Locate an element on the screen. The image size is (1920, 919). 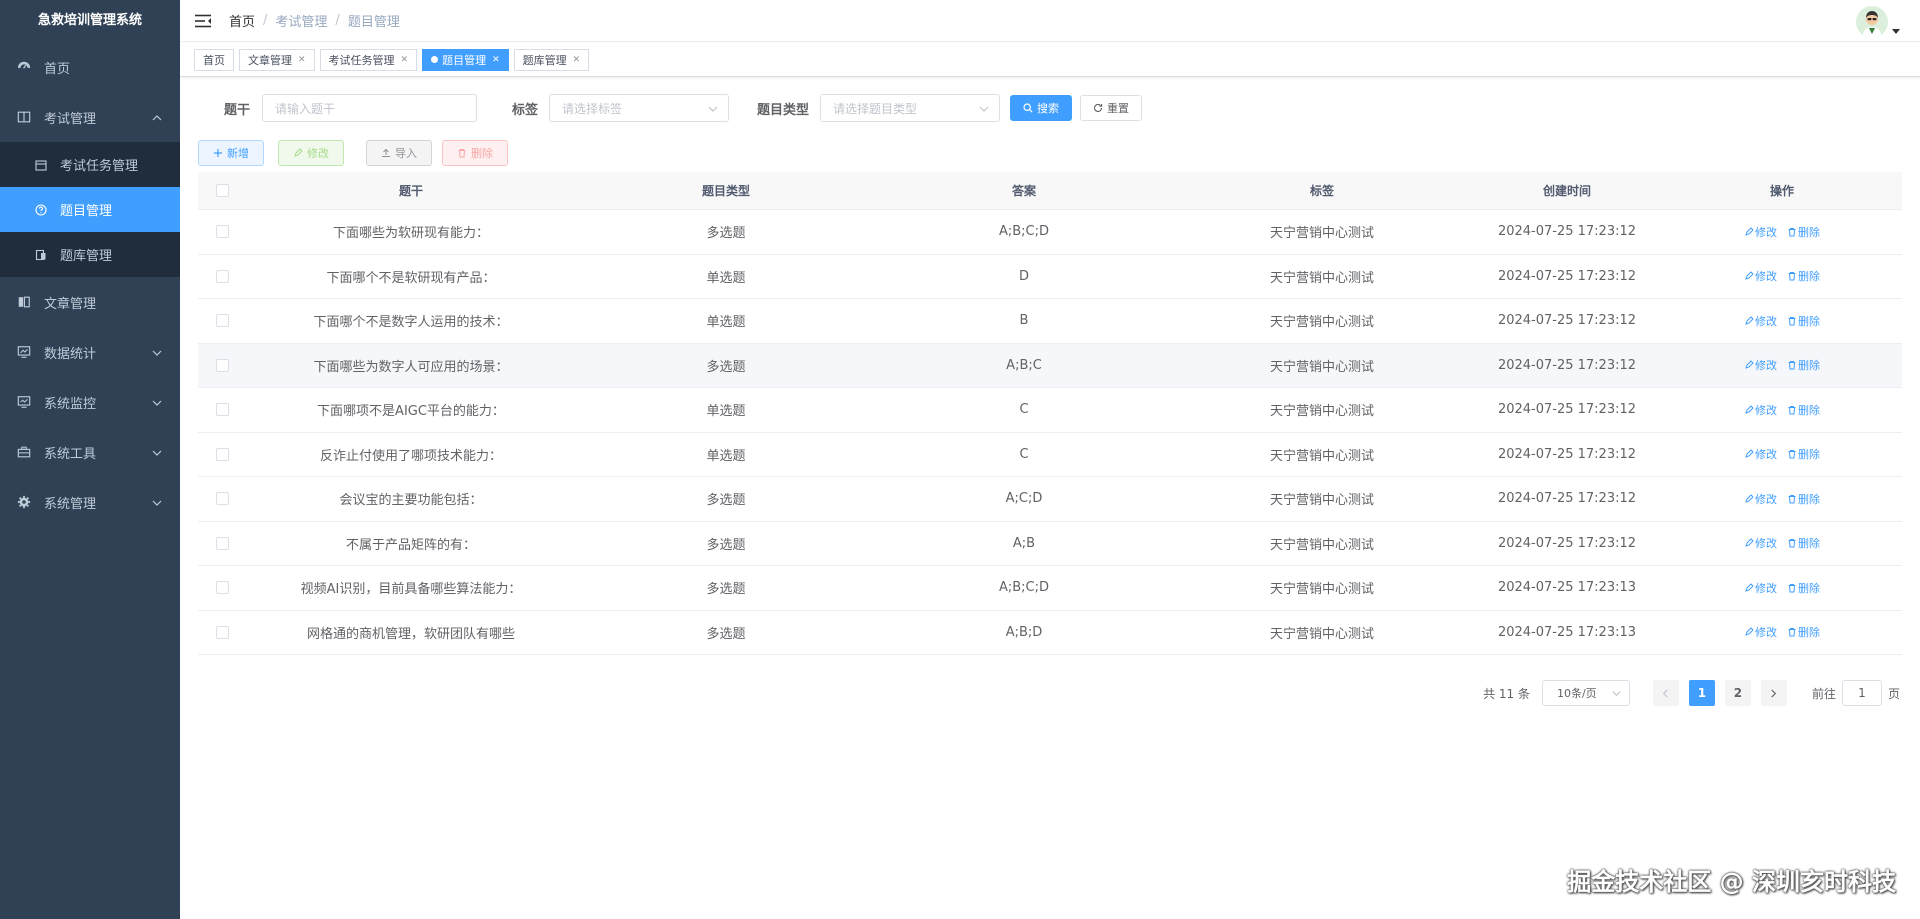
caret-down-icon is located at coordinates (1896, 31).